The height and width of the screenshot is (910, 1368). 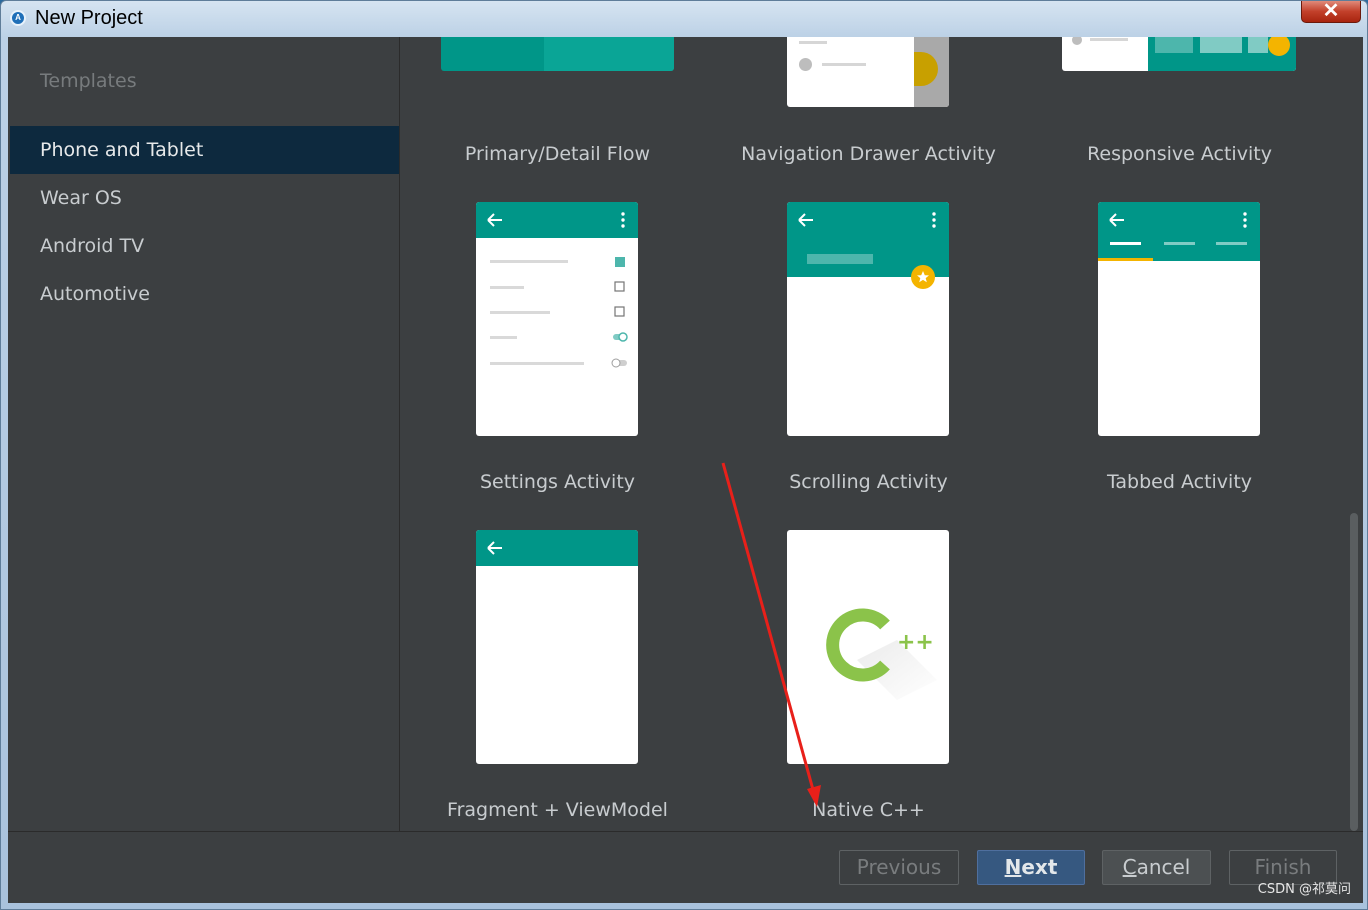 I want to click on window-title: New Project, so click(x=89, y=18).